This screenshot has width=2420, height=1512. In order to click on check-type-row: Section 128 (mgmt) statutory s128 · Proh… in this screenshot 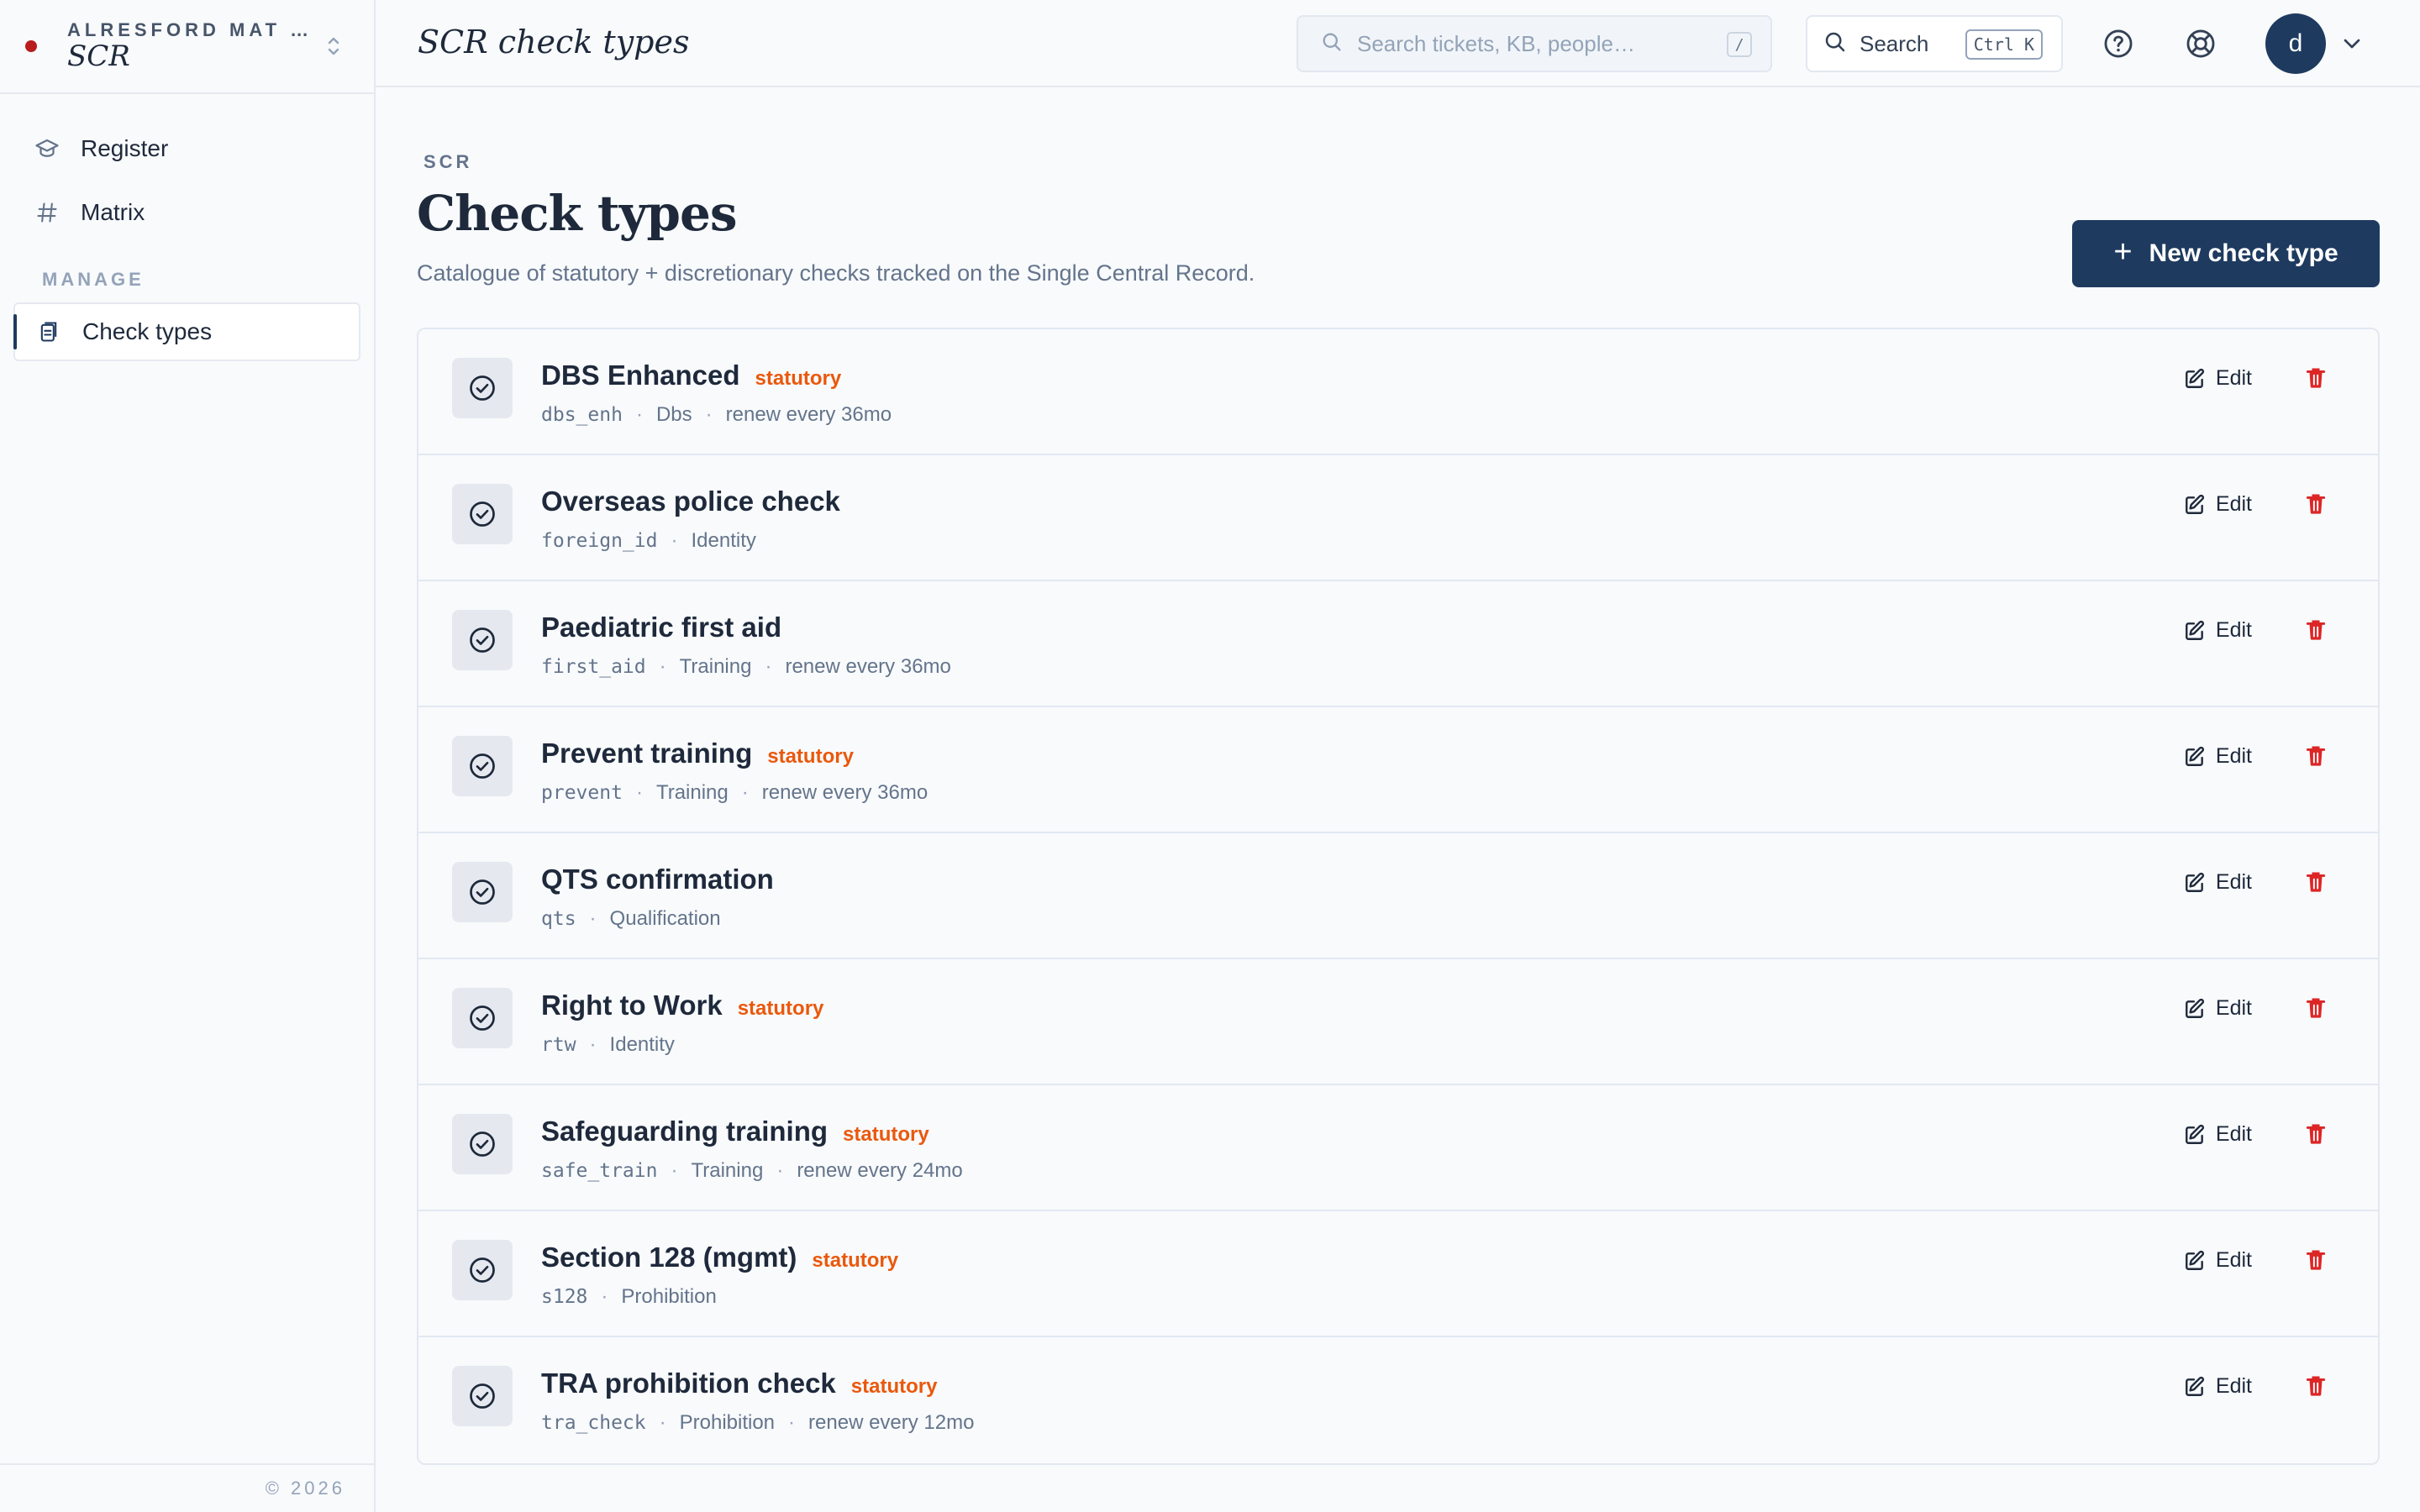, I will do `click(1398, 1274)`.